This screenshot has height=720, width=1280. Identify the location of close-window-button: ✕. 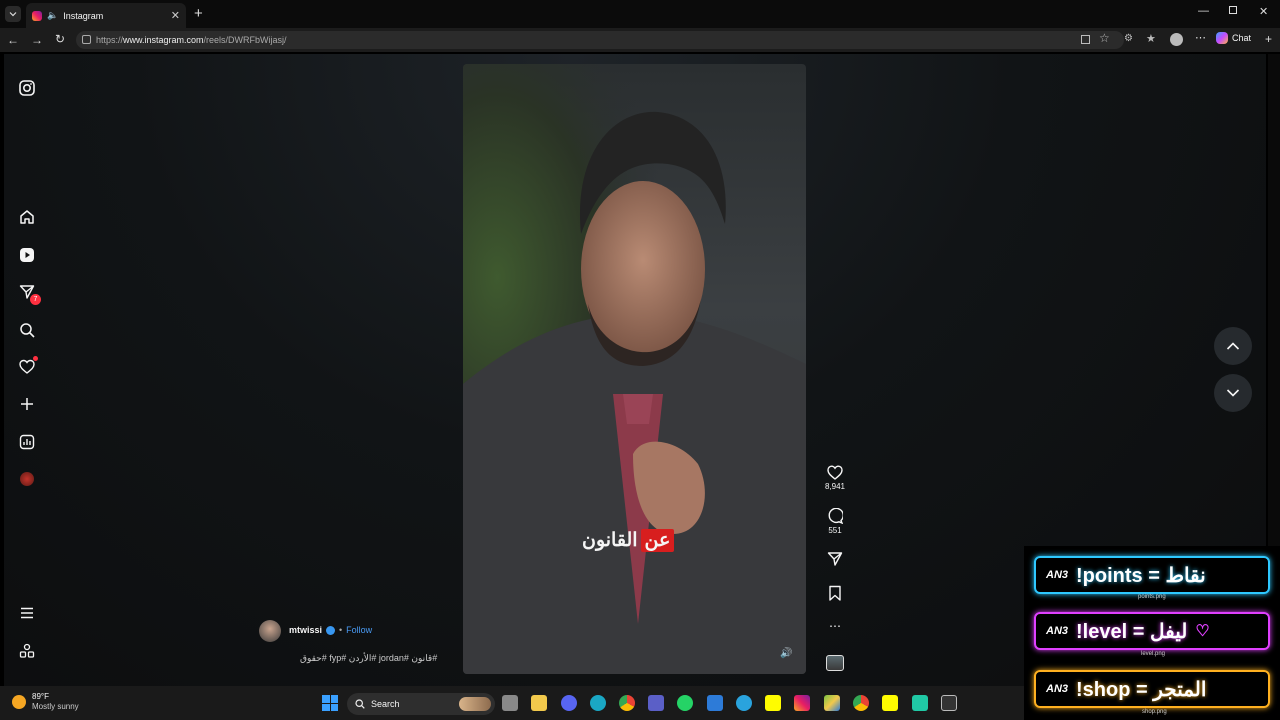
(1263, 11).